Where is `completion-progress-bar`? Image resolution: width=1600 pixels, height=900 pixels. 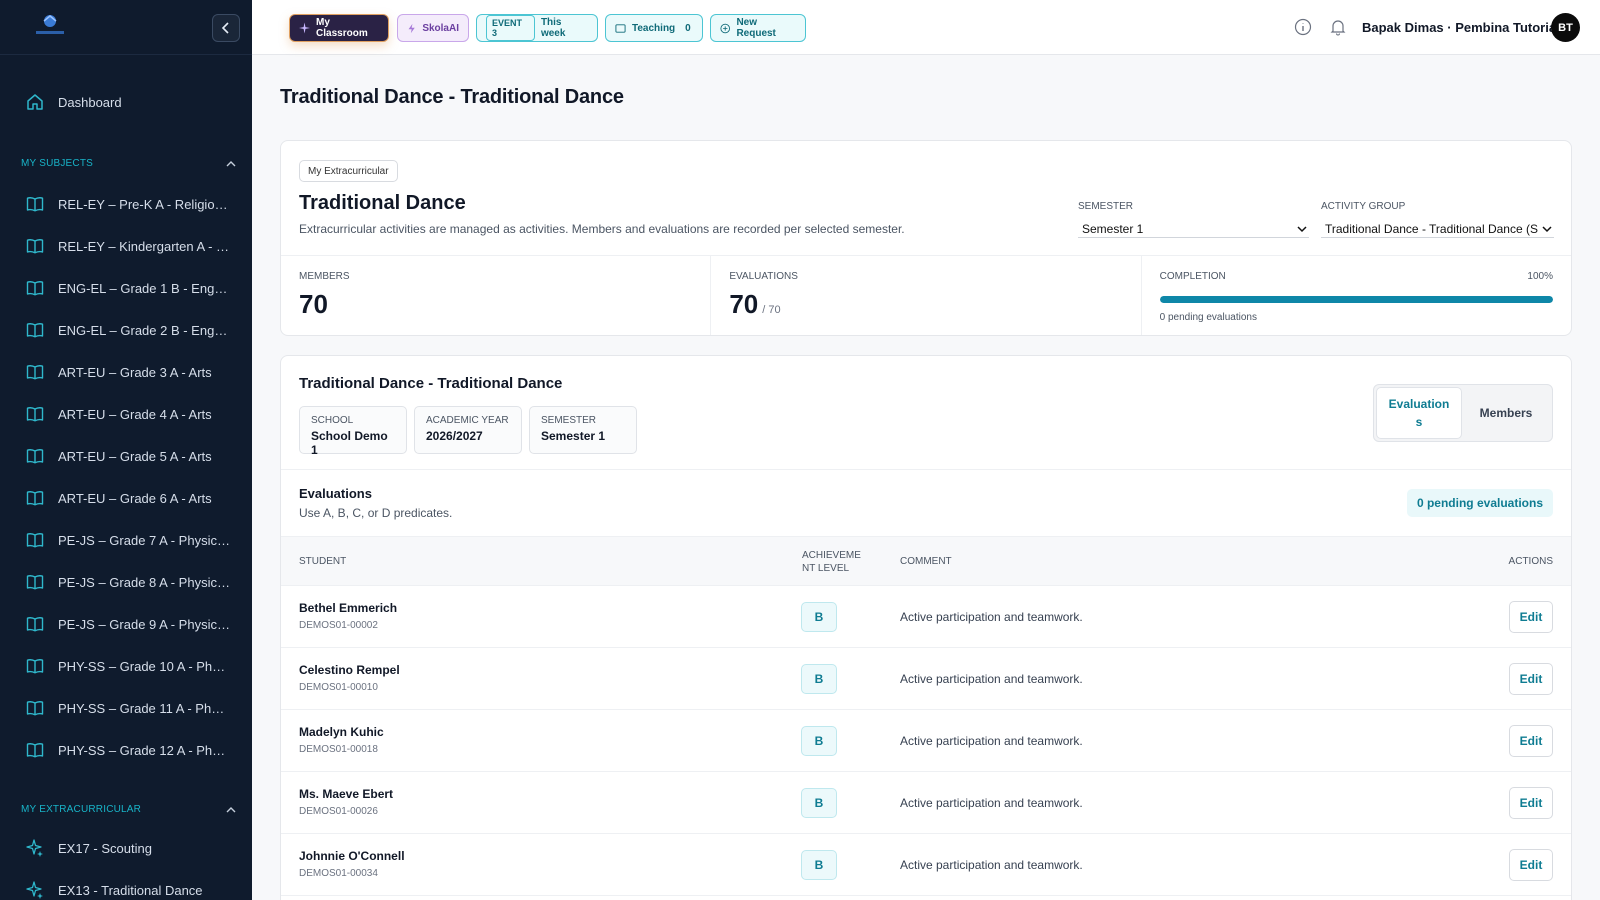 completion-progress-bar is located at coordinates (1356, 299).